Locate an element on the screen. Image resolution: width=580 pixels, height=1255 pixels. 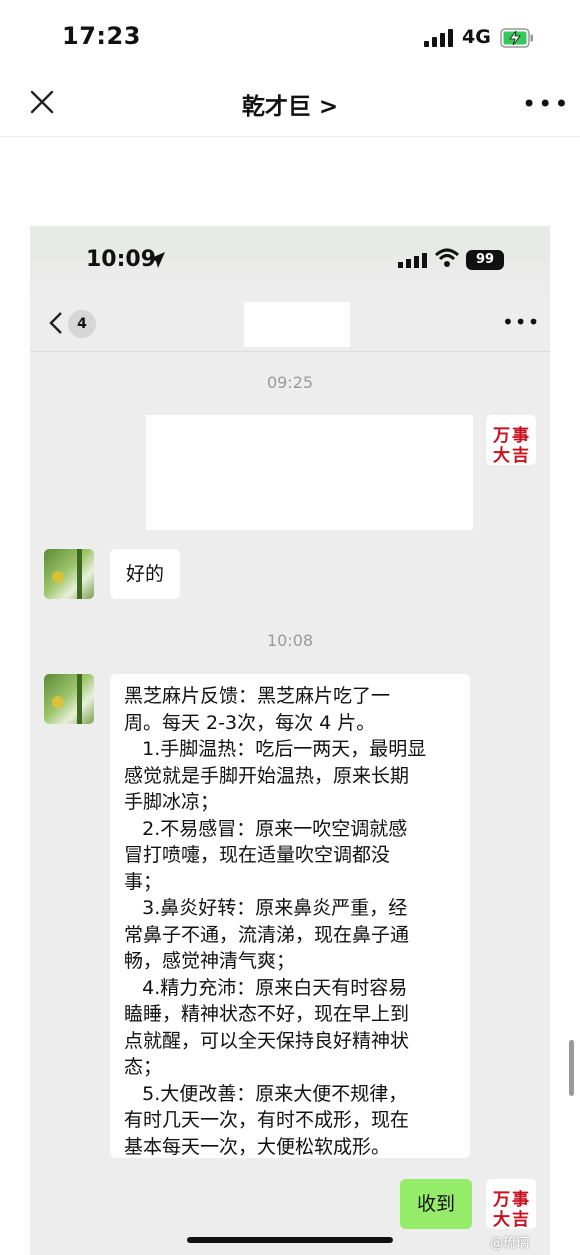
status-bar: 17:23 4G is located at coordinates (290, 35).